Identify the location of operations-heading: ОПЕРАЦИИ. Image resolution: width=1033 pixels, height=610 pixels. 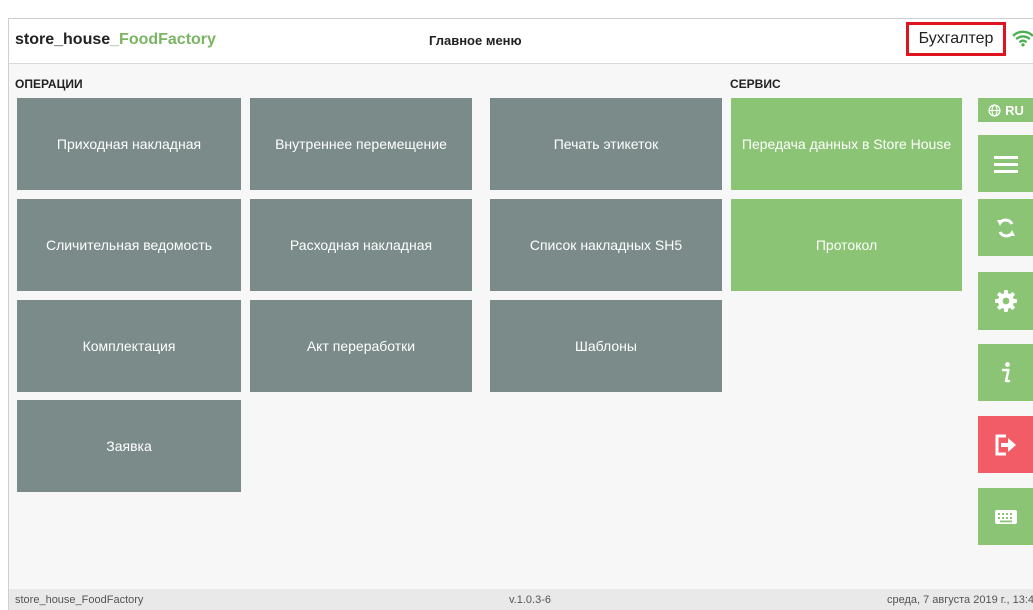
(49, 84).